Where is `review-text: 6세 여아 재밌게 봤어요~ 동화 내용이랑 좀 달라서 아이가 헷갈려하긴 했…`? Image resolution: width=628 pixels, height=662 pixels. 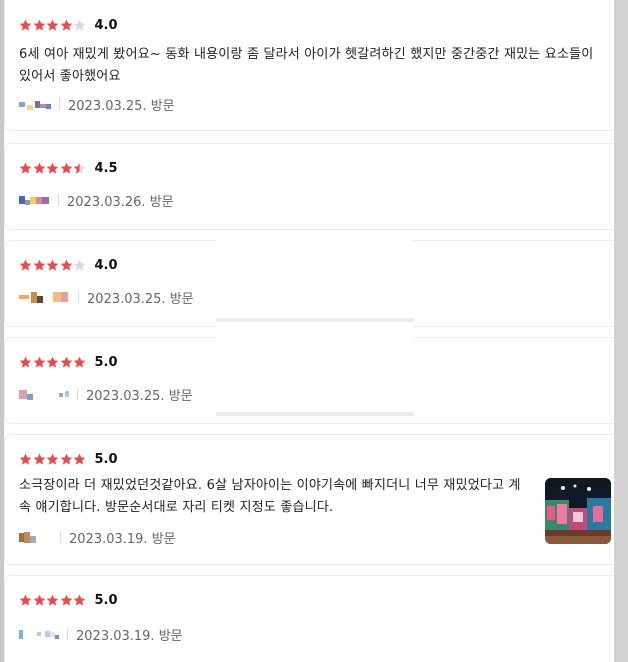 review-text: 6세 여아 재밌게 봤어요~ 동화 내용이랑 좀 달라서 아이가 헷갈려하긴 했… is located at coordinates (306, 65).